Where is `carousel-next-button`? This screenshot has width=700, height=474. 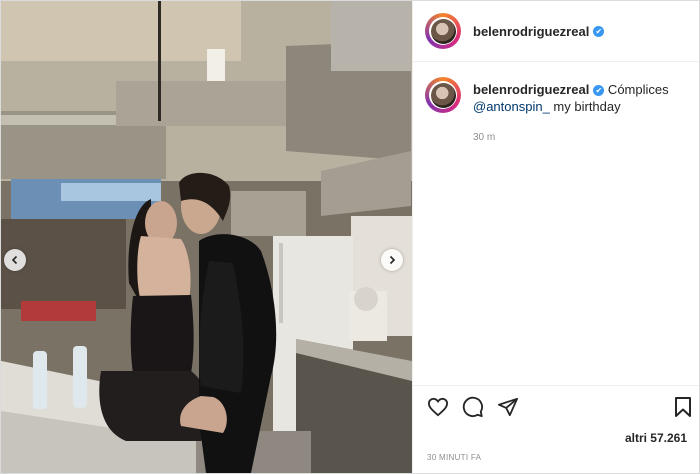 carousel-next-button is located at coordinates (392, 260).